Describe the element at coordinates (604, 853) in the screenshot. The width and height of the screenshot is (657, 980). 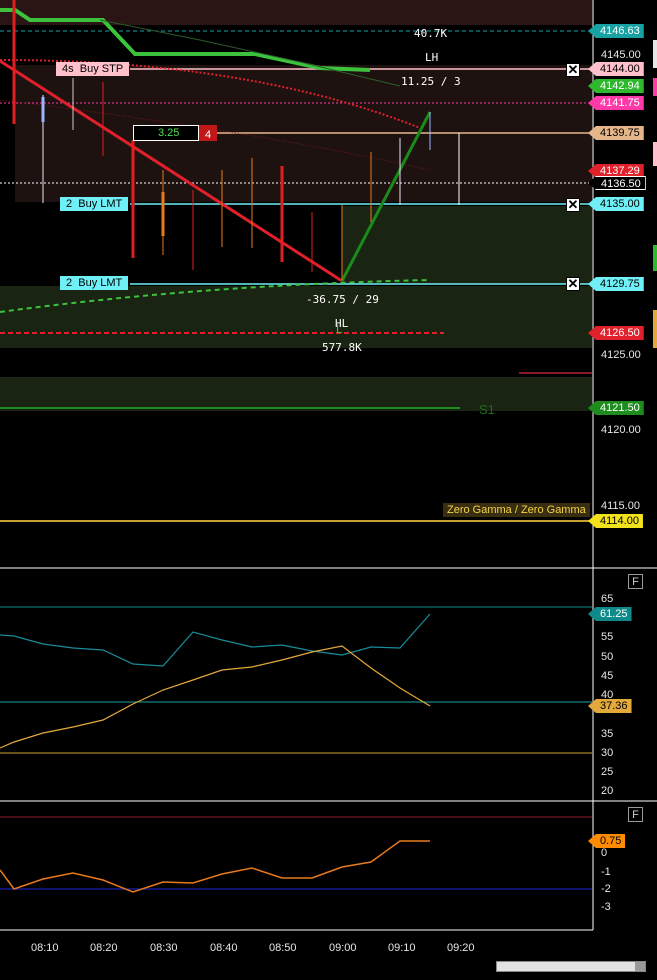
I see `osc2-tick: 0` at that location.